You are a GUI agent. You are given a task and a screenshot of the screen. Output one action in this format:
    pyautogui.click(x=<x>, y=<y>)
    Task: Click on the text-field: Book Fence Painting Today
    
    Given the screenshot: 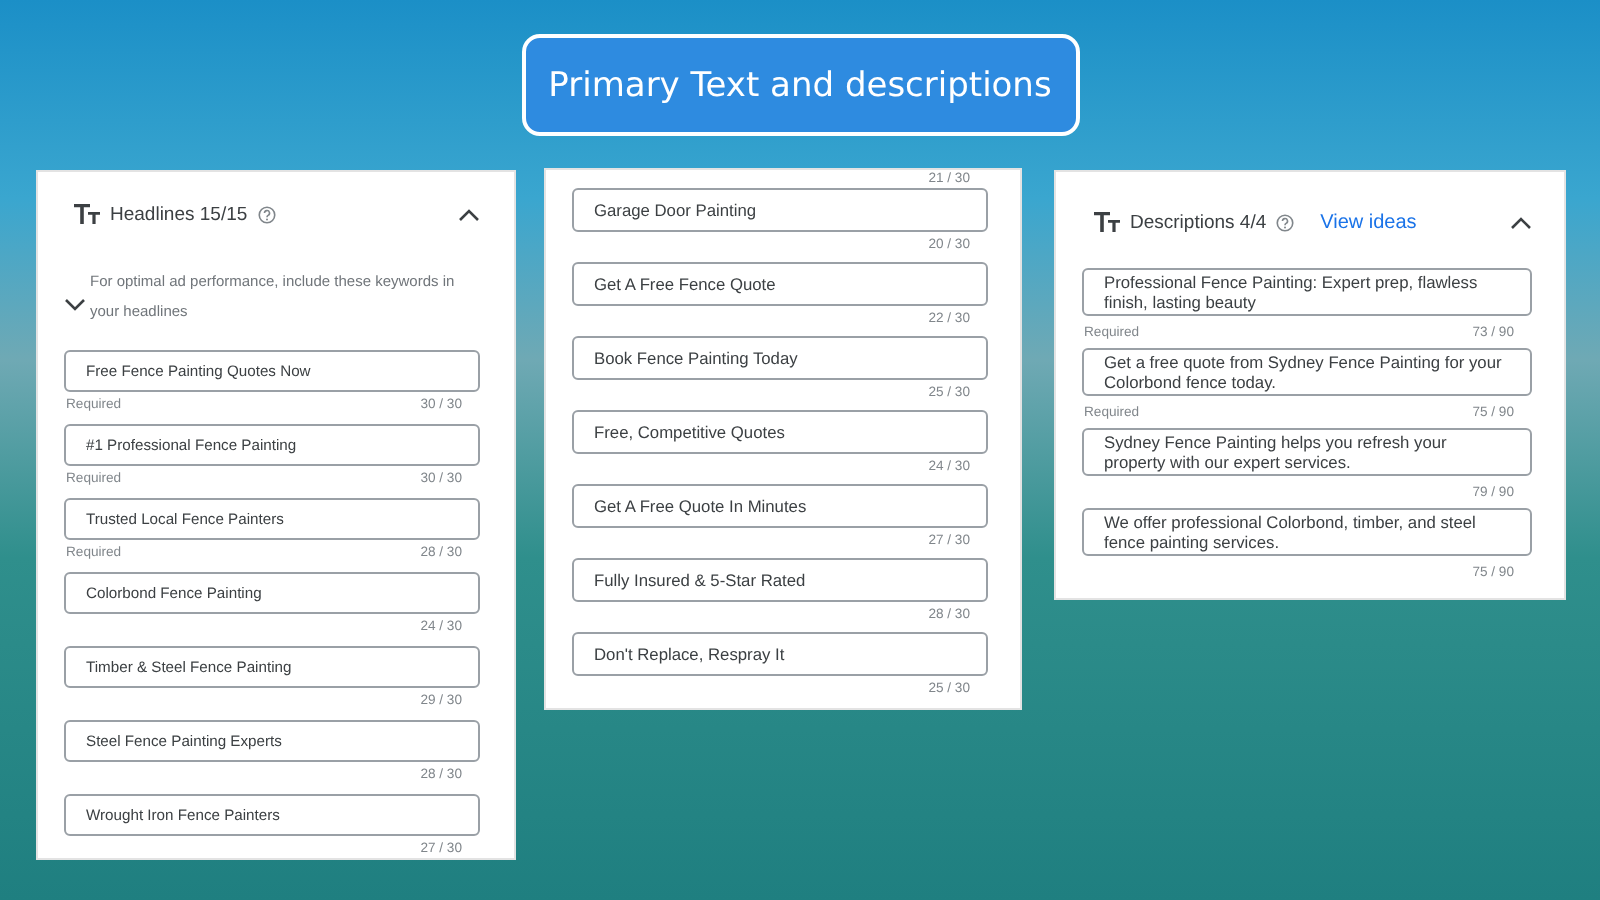 What is the action you would take?
    pyautogui.click(x=780, y=358)
    